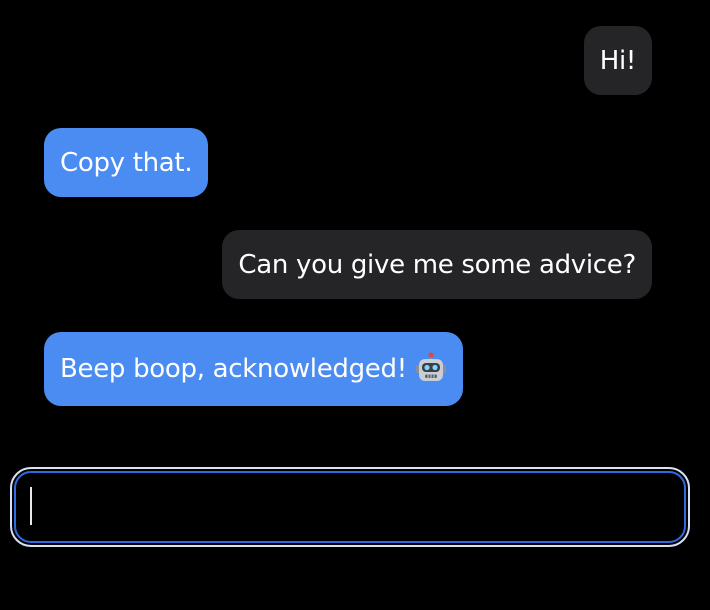 The height and width of the screenshot is (610, 710). Describe the element at coordinates (437, 264) in the screenshot. I see `user-message-bubble: Can you give me some advice?` at that location.